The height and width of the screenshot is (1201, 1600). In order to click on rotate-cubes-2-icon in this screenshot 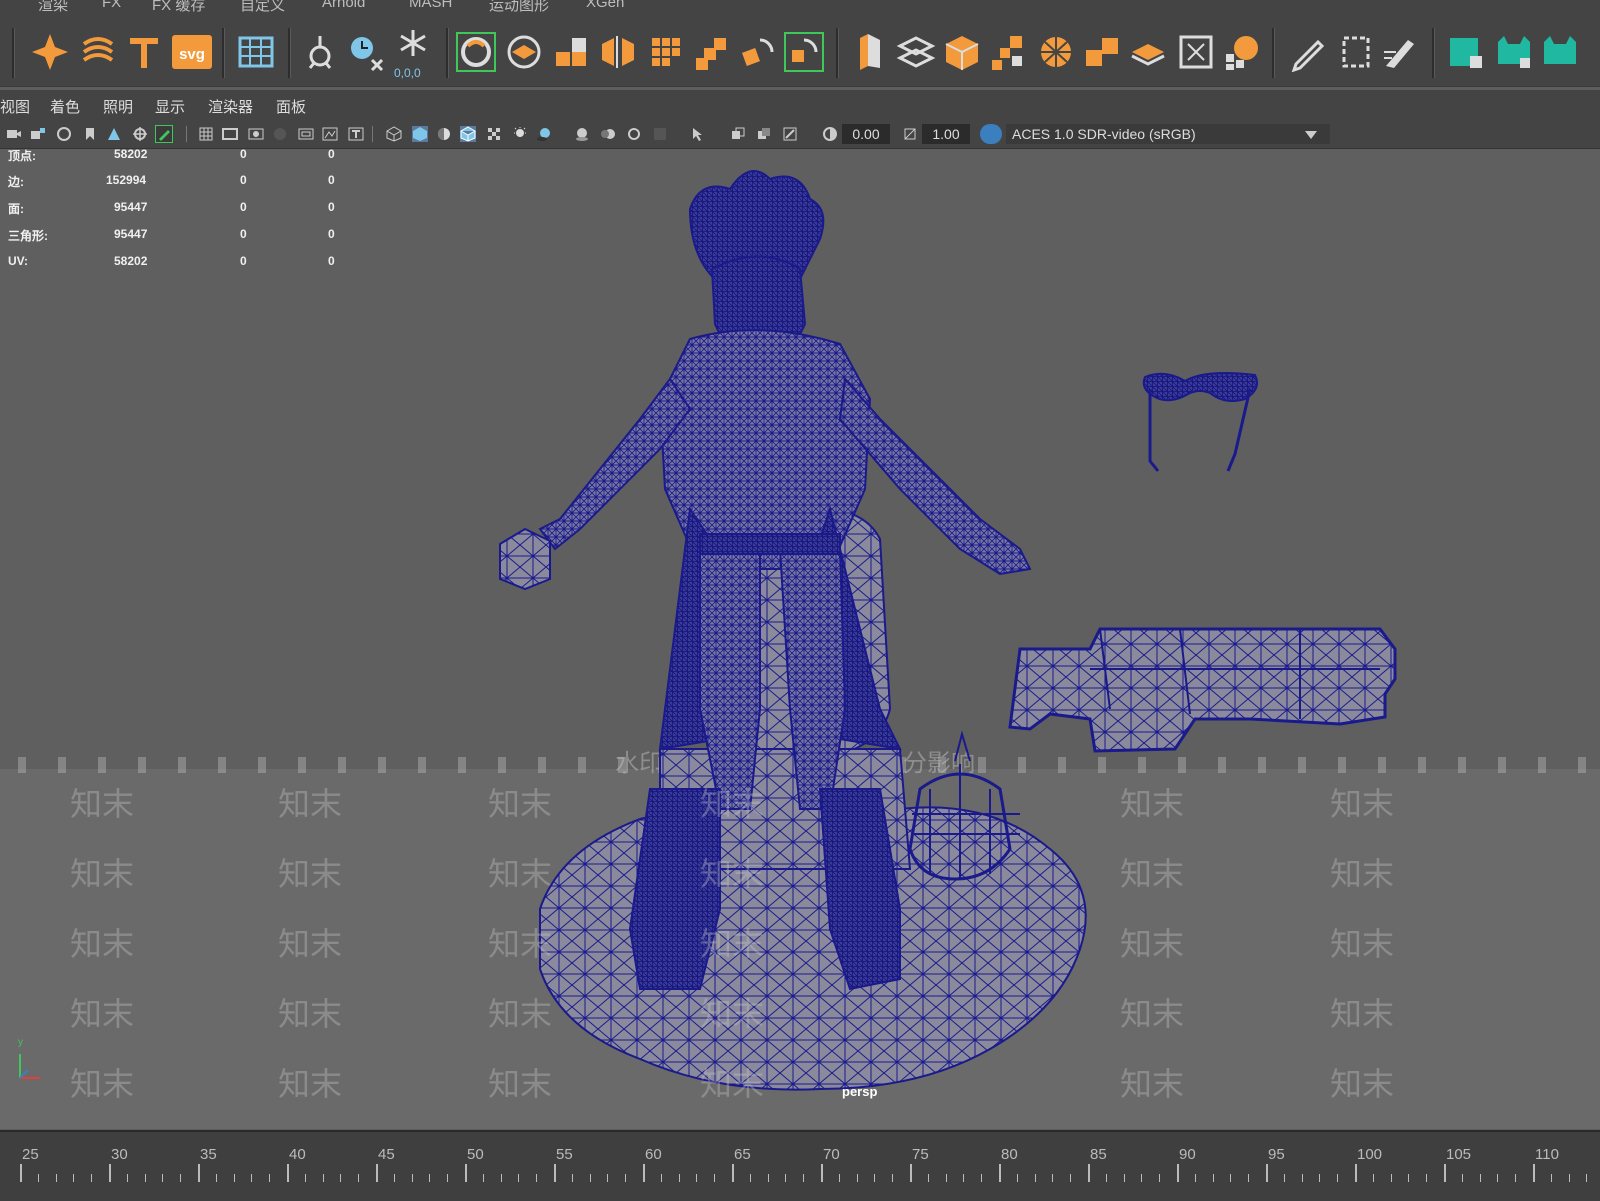, I will do `click(804, 52)`.